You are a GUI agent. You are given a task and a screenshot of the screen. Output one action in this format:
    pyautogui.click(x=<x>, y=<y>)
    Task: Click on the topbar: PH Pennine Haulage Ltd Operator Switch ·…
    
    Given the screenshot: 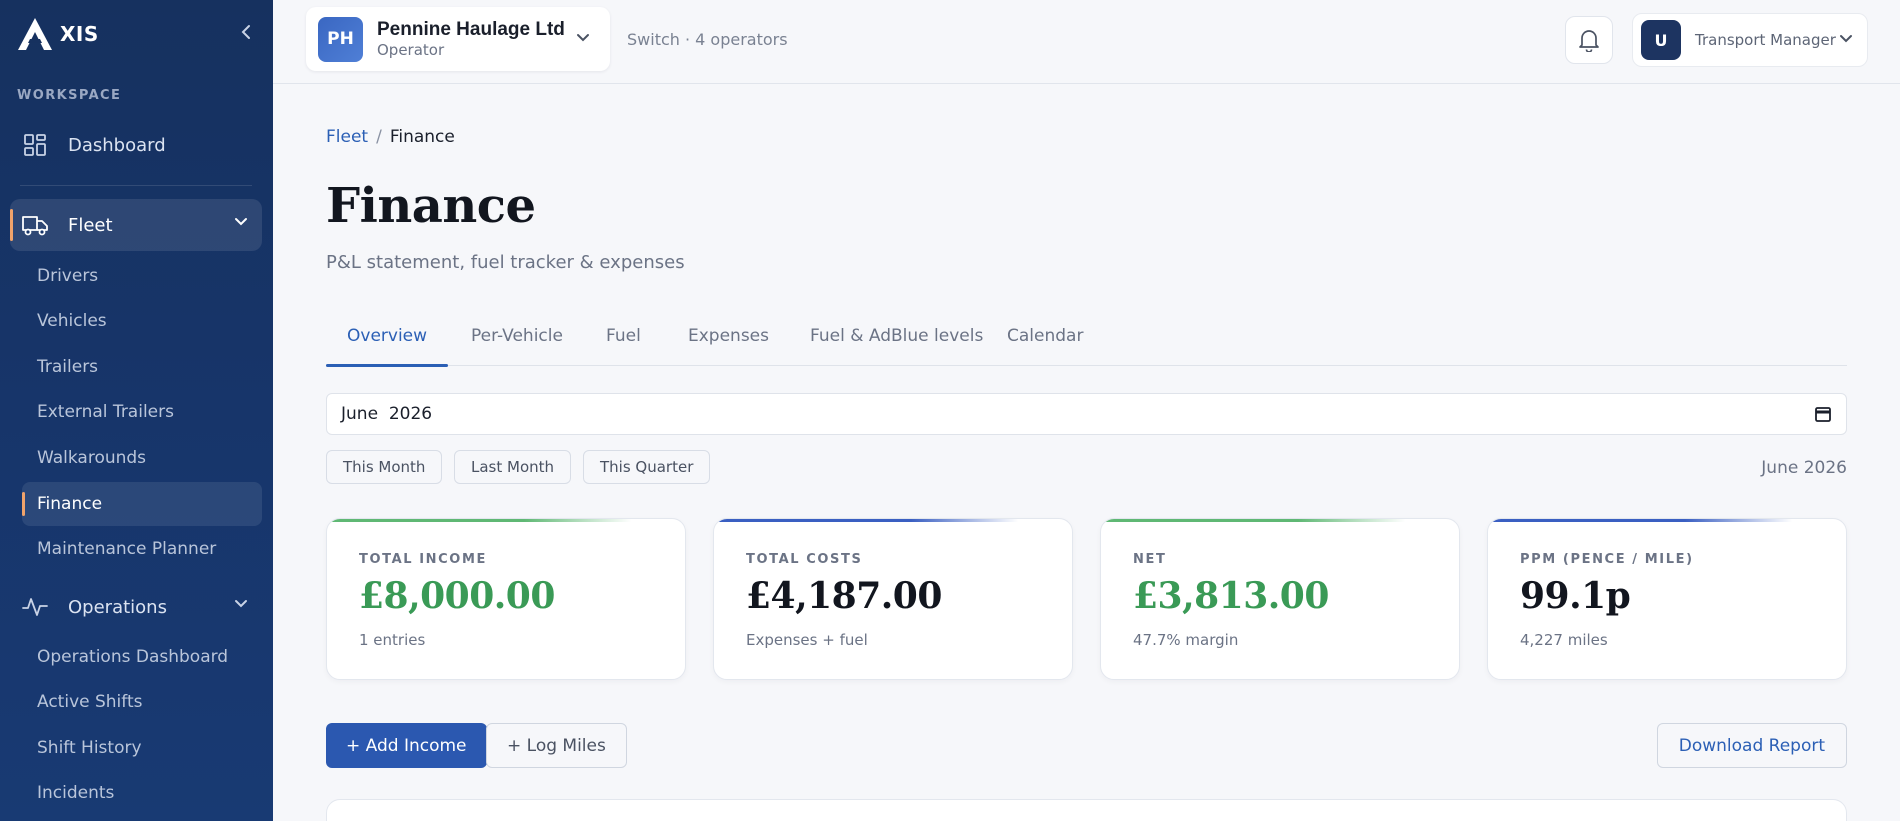 What is the action you would take?
    pyautogui.click(x=1086, y=42)
    